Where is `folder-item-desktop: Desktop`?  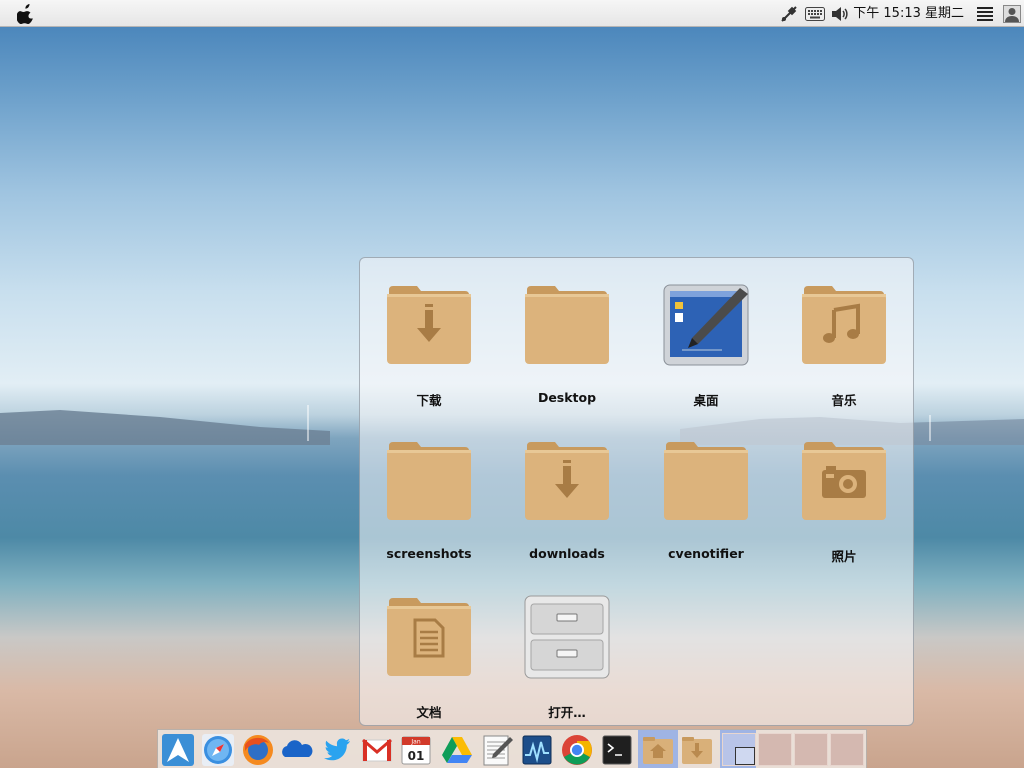 folder-item-desktop: Desktop is located at coordinates (567, 333).